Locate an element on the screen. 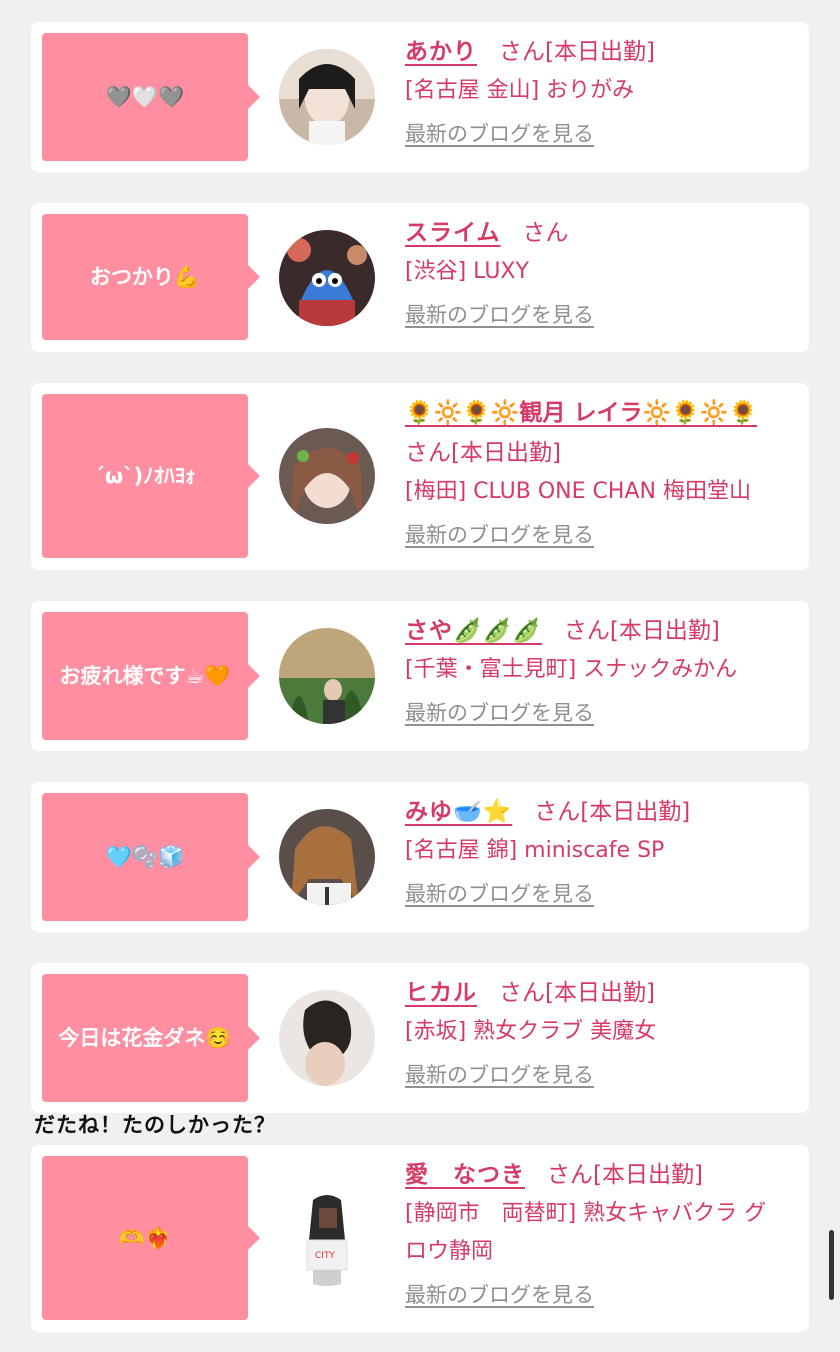  shop-info: [千葉・富士見町] スナックみかん is located at coordinates (571, 669).